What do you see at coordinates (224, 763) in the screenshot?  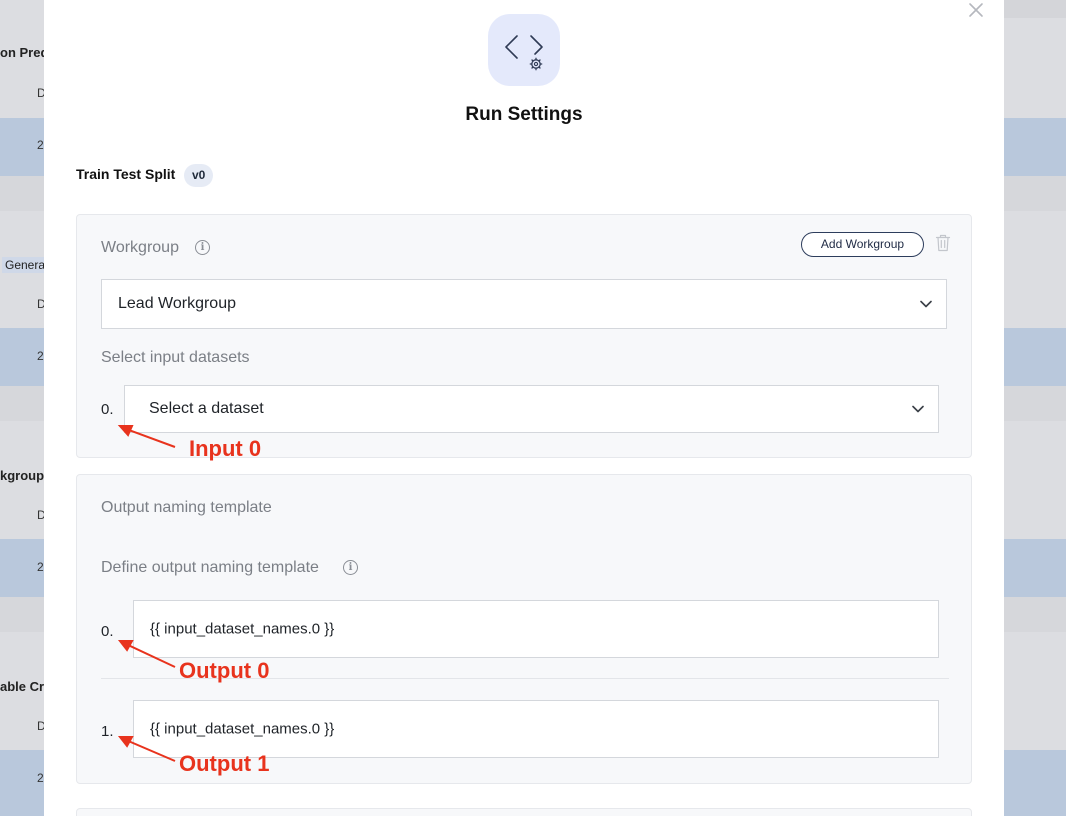 I see `annotation-output-1: Output 1` at bounding box center [224, 763].